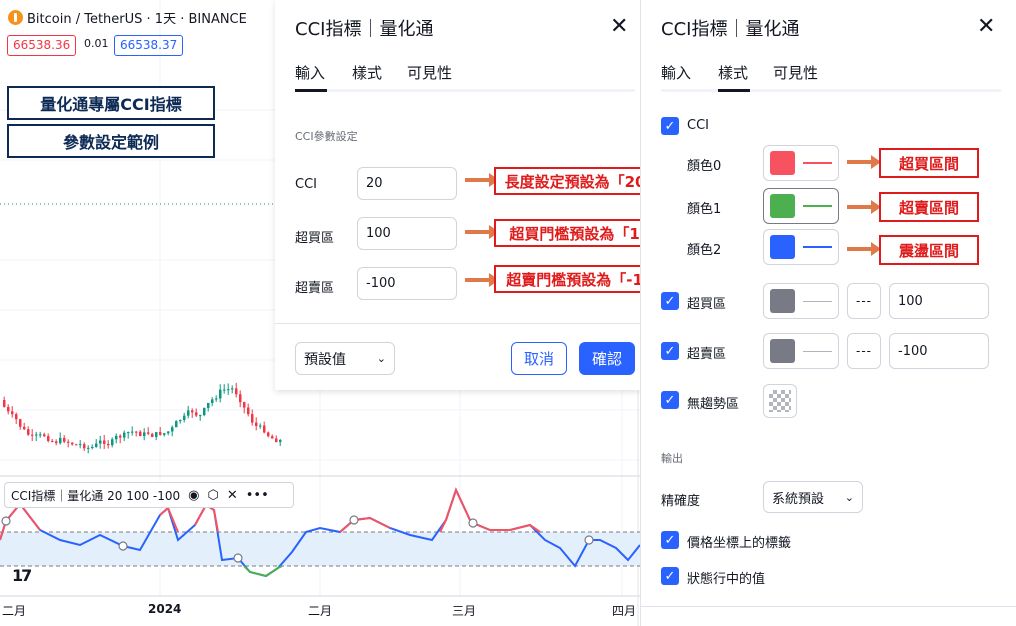  Describe the element at coordinates (213, 495) in the screenshot. I see `settings-icon: ⬡` at that location.